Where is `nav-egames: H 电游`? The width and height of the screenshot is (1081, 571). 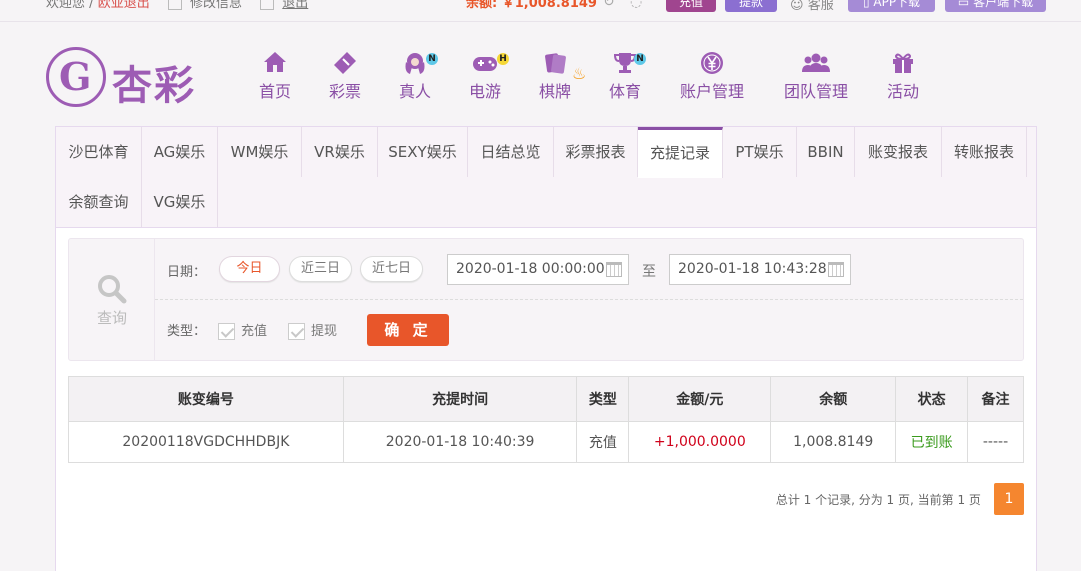 nav-egames: H 电游 is located at coordinates (486, 78).